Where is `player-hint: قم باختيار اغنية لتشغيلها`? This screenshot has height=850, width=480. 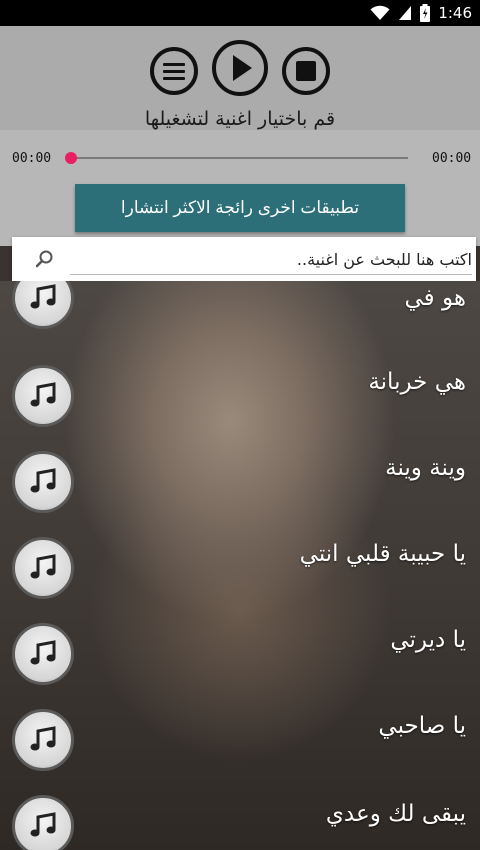
player-hint: قم باختيار اغنية لتشغيلها is located at coordinates (240, 119).